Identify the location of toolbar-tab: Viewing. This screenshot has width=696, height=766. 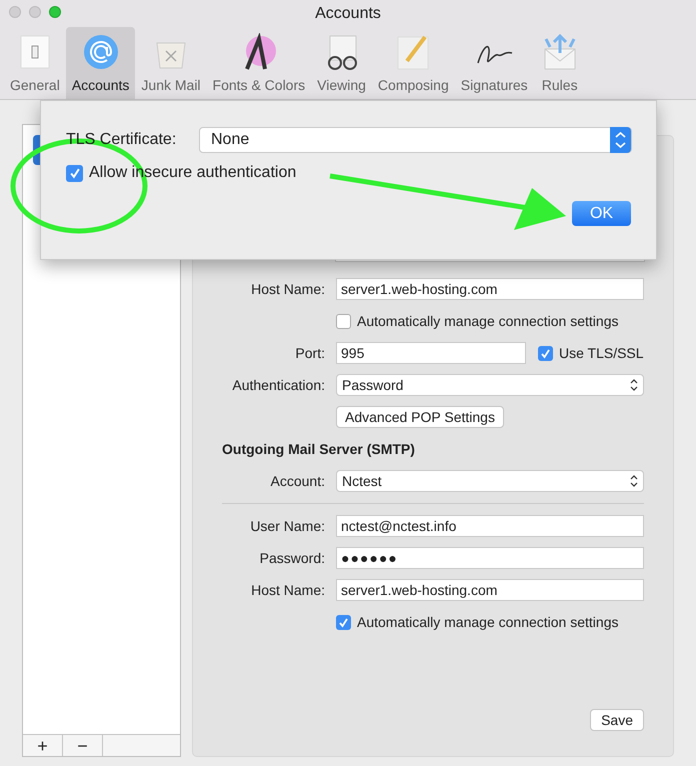
(341, 63).